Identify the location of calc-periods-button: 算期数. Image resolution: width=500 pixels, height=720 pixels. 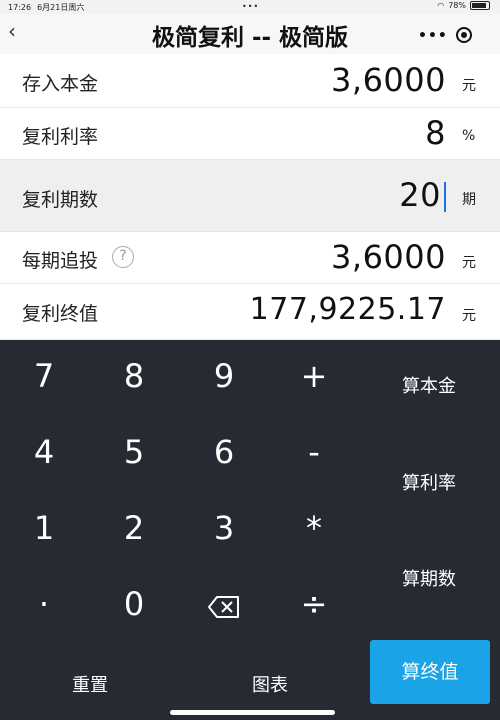
(429, 578).